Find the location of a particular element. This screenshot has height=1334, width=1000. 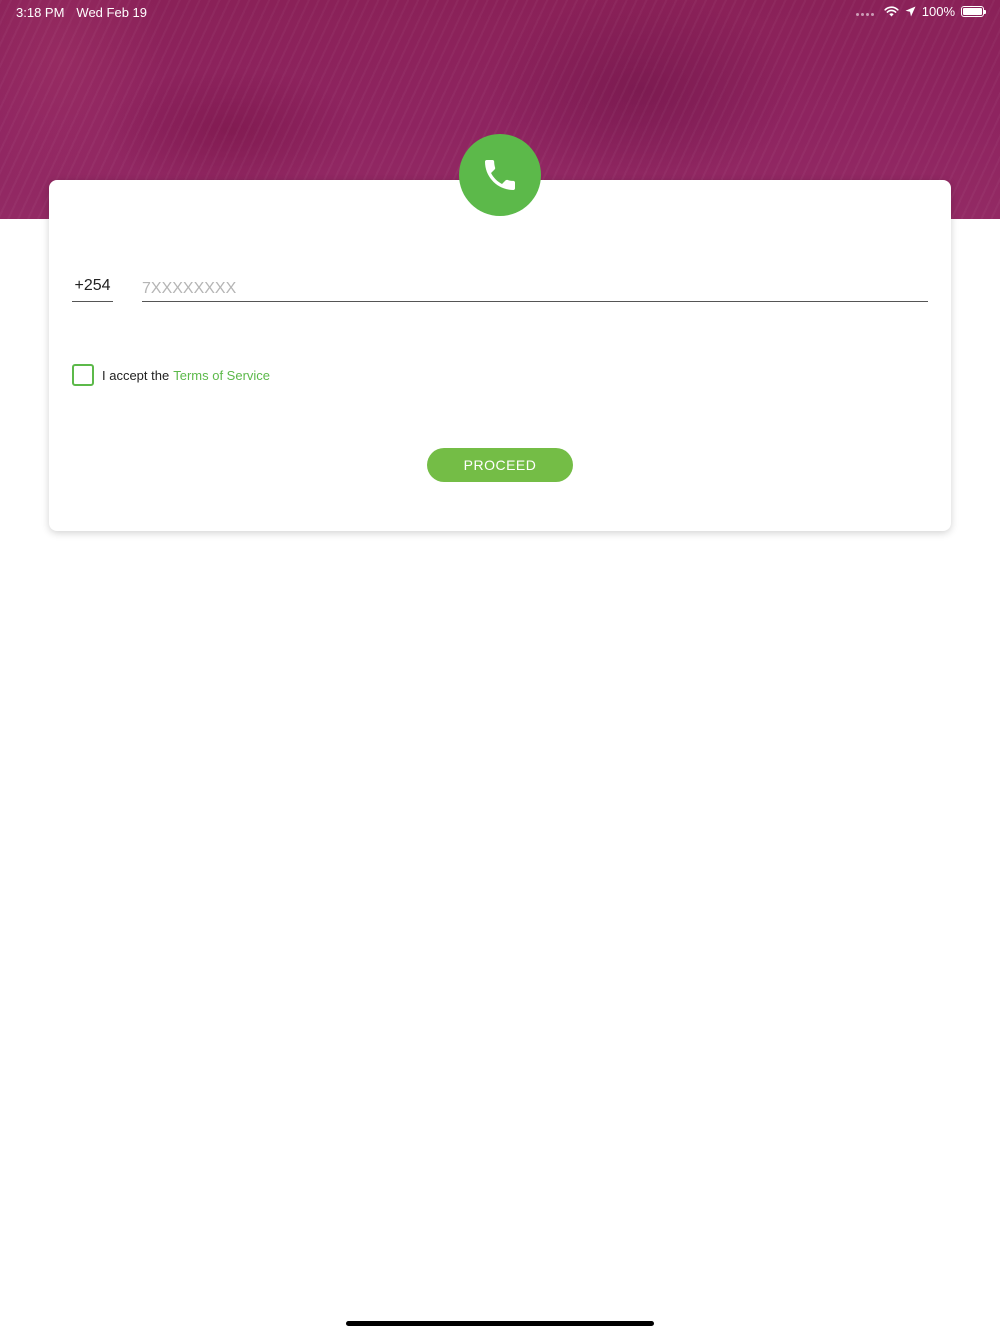

country-code-field: +254 is located at coordinates (92, 289).